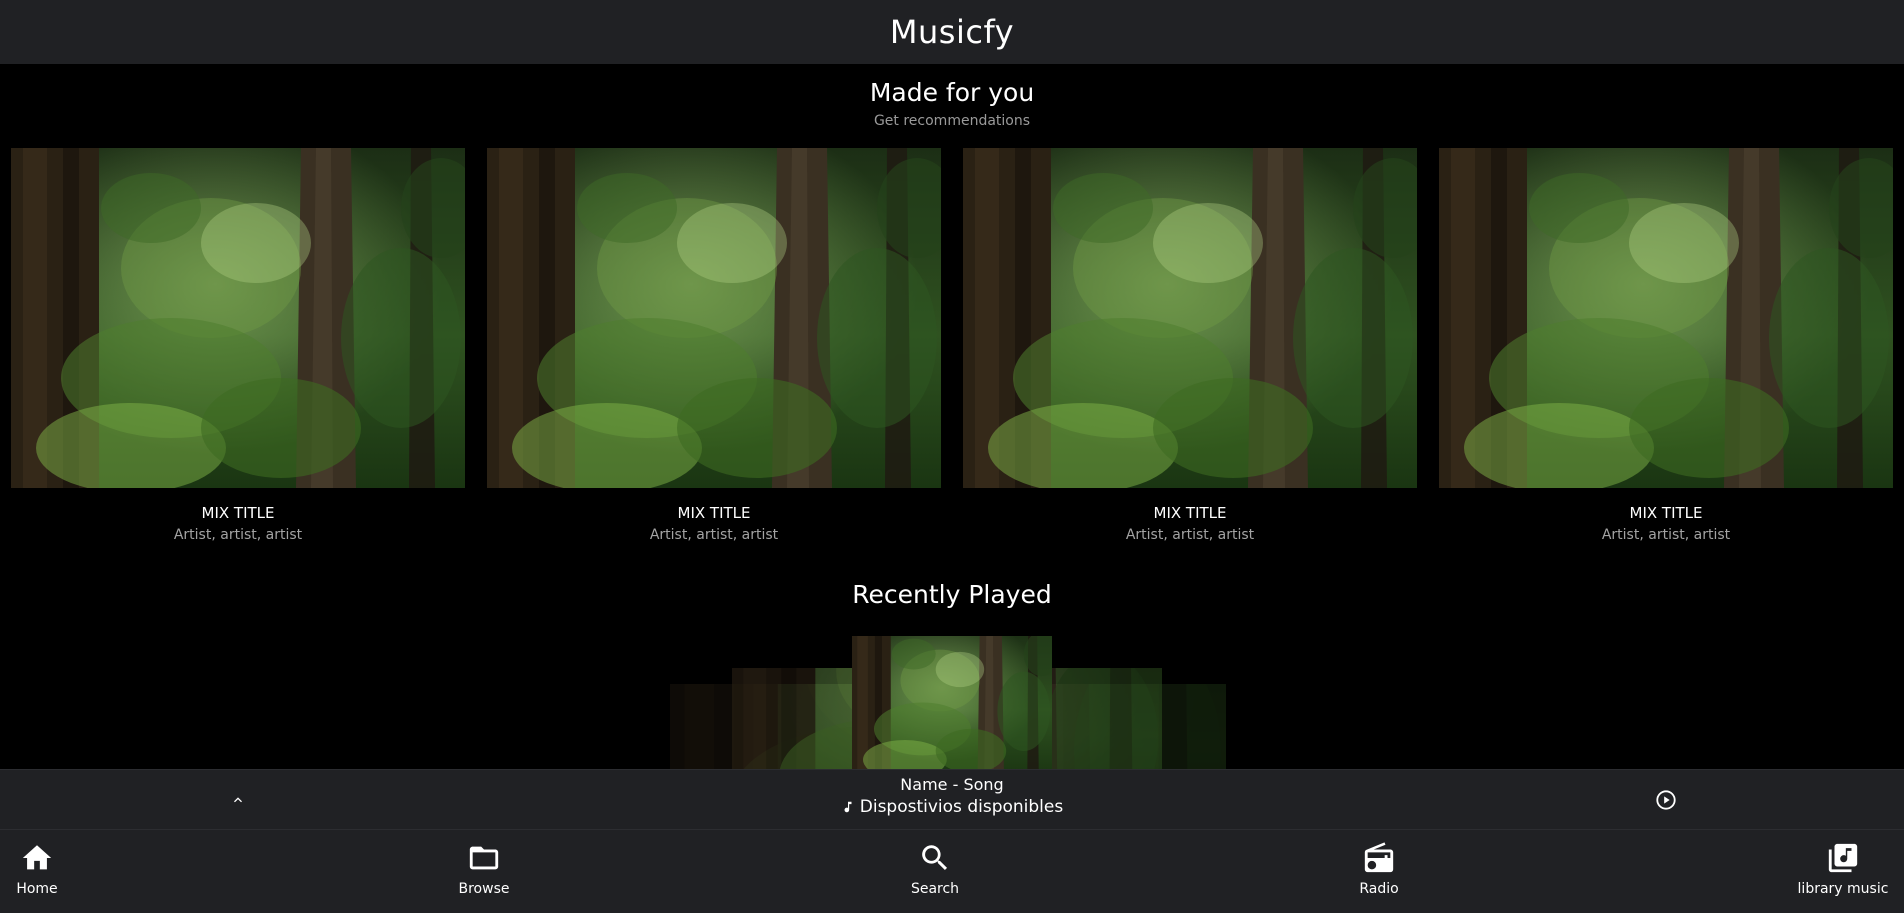  Describe the element at coordinates (1379, 889) in the screenshot. I see `nav-label: Radio` at that location.